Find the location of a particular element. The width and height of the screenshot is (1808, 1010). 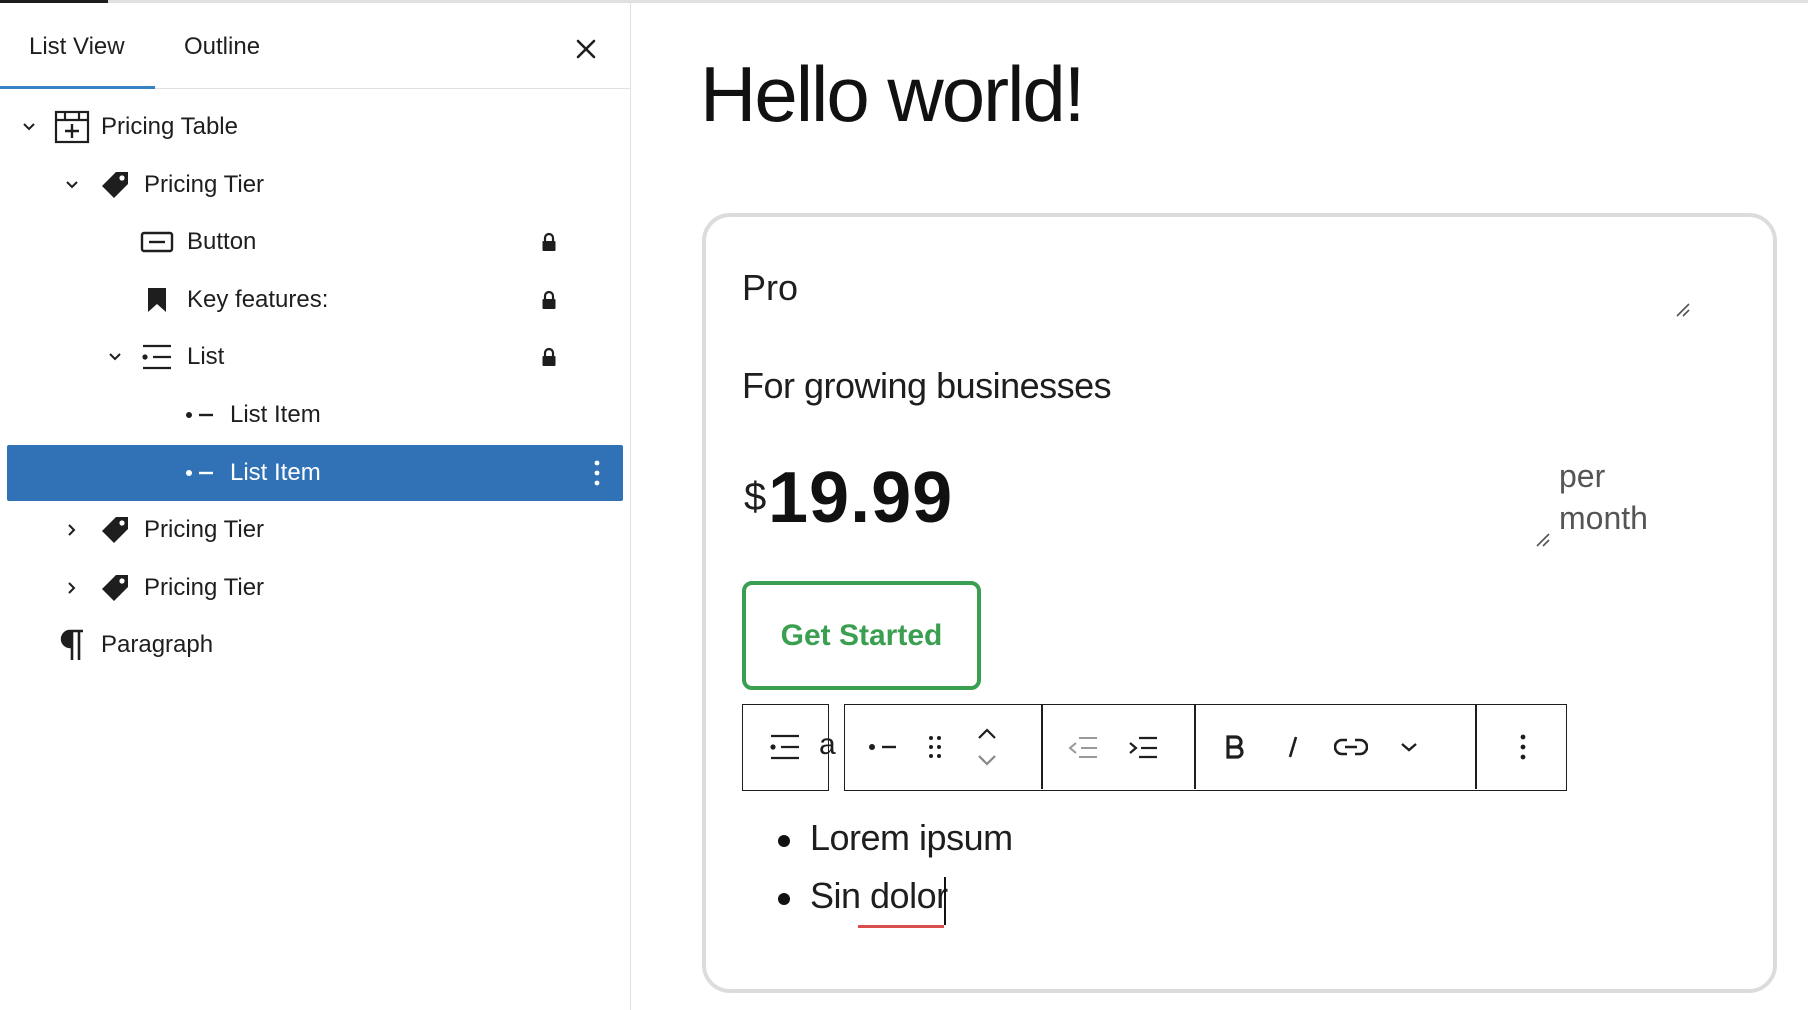

tier-description: For growing businesses is located at coordinates (927, 386).